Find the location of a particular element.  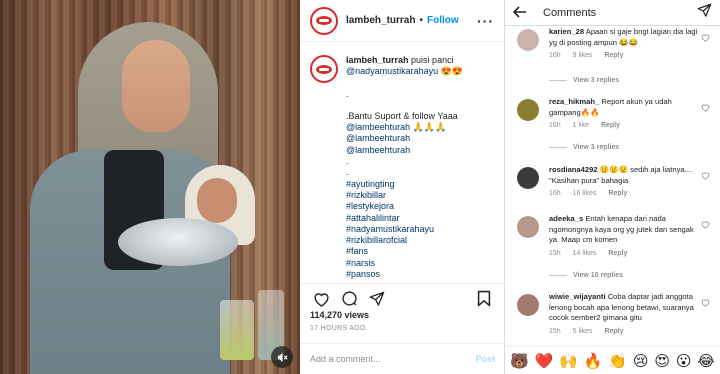

add-comment-bar: Post is located at coordinates (402, 358).